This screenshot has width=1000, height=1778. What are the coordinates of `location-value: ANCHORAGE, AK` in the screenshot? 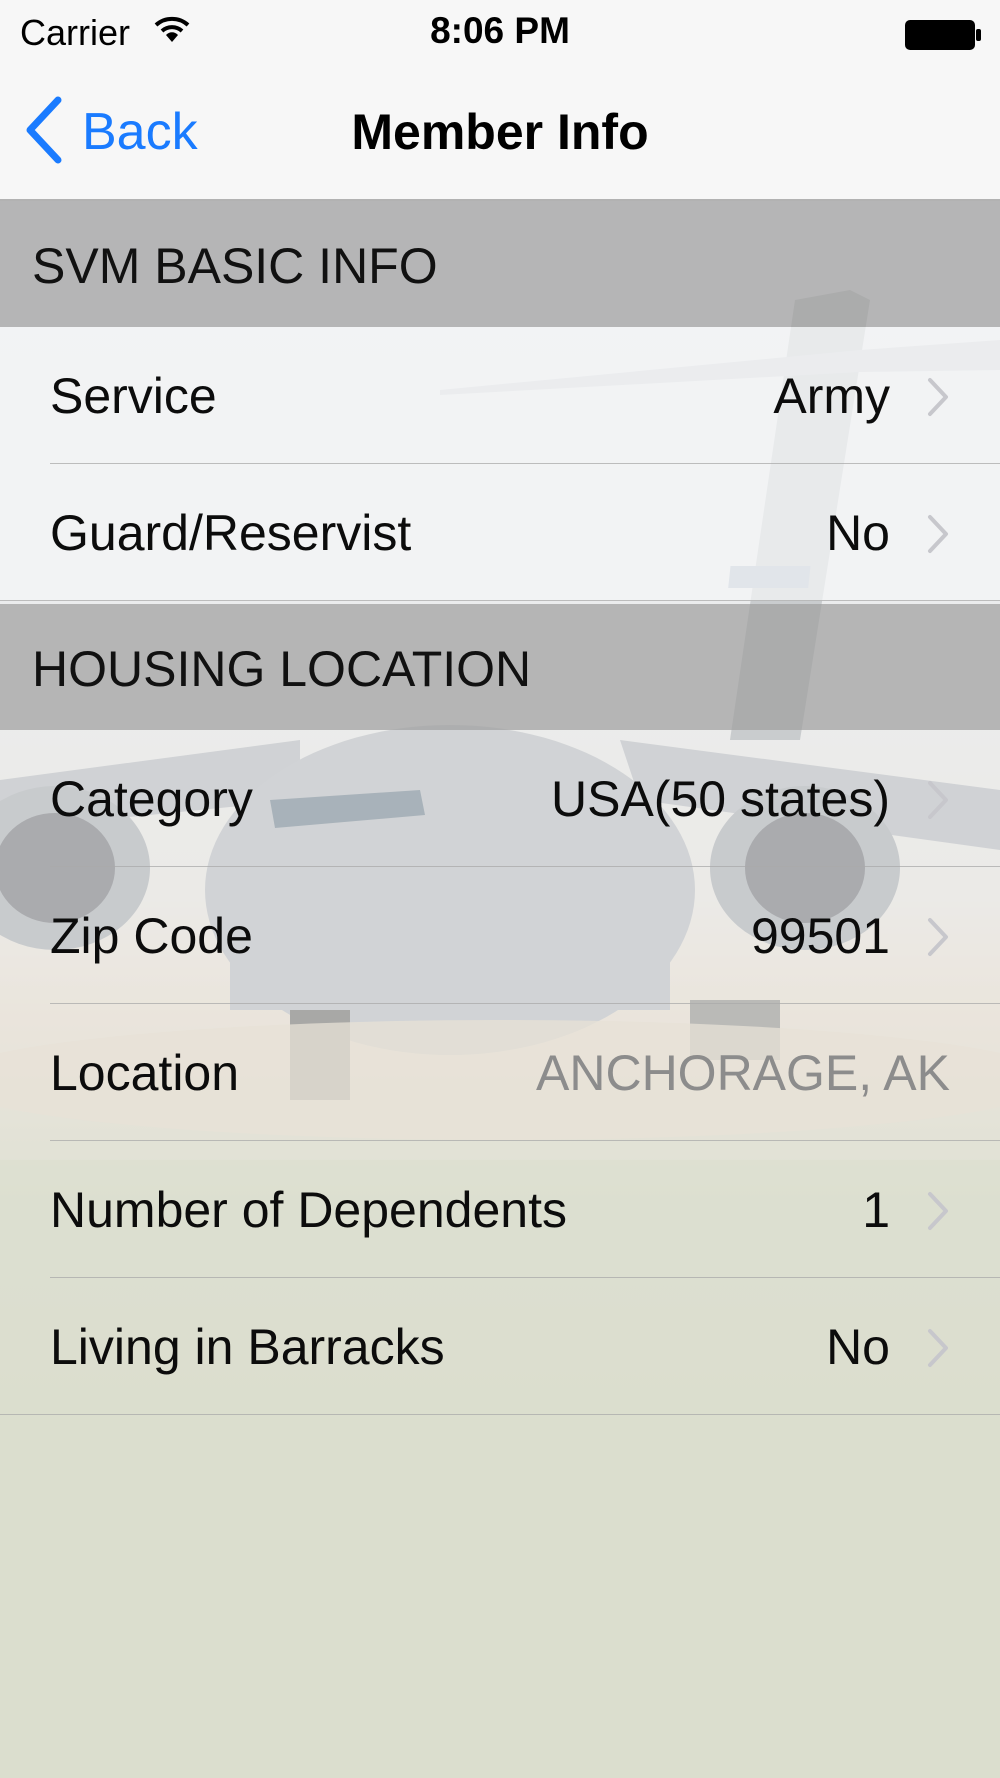 It's located at (743, 1073).